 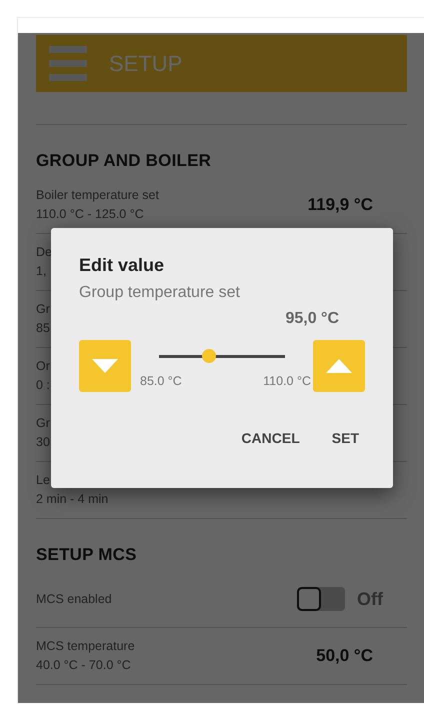 What do you see at coordinates (321, 599) in the screenshot?
I see `toggle-switch` at bounding box center [321, 599].